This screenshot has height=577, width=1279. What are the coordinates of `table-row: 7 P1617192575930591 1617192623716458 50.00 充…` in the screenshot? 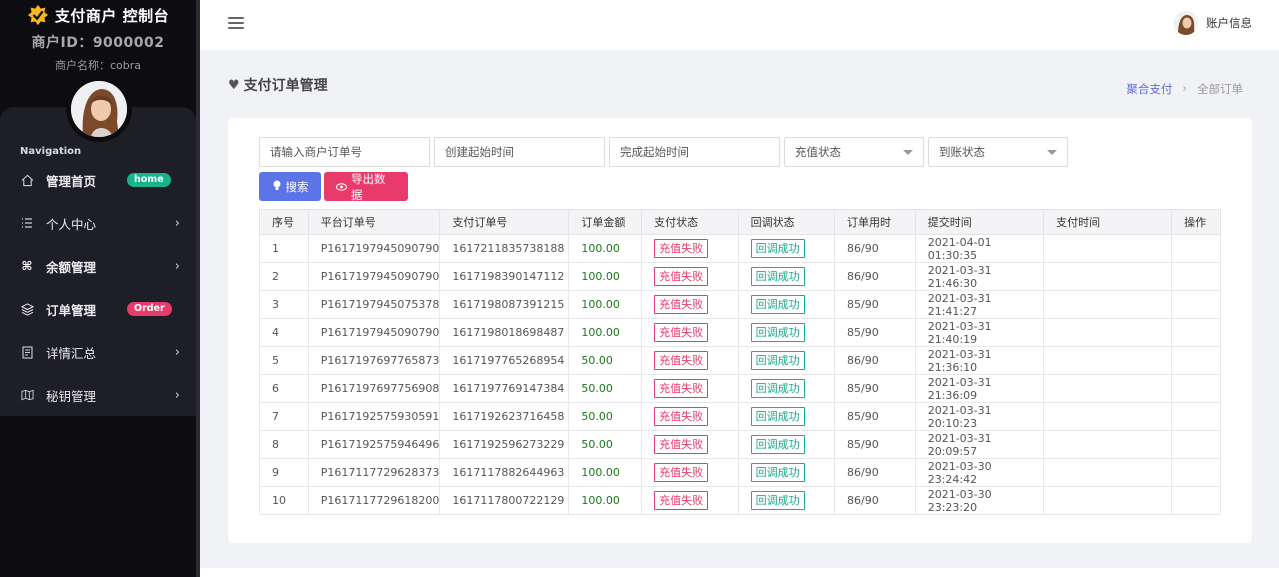 It's located at (740, 416).